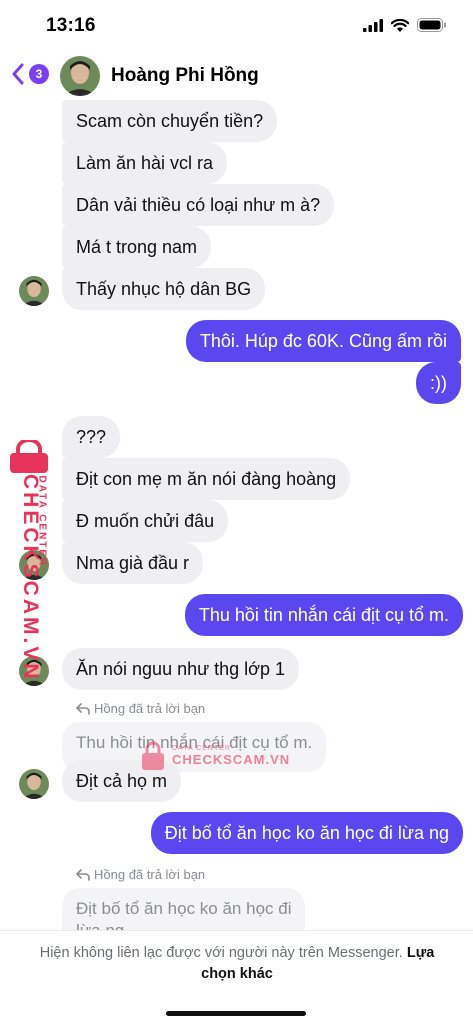 The width and height of the screenshot is (473, 1024). What do you see at coordinates (137, 247) in the screenshot?
I see `message-incoming: Má t trong nam` at bounding box center [137, 247].